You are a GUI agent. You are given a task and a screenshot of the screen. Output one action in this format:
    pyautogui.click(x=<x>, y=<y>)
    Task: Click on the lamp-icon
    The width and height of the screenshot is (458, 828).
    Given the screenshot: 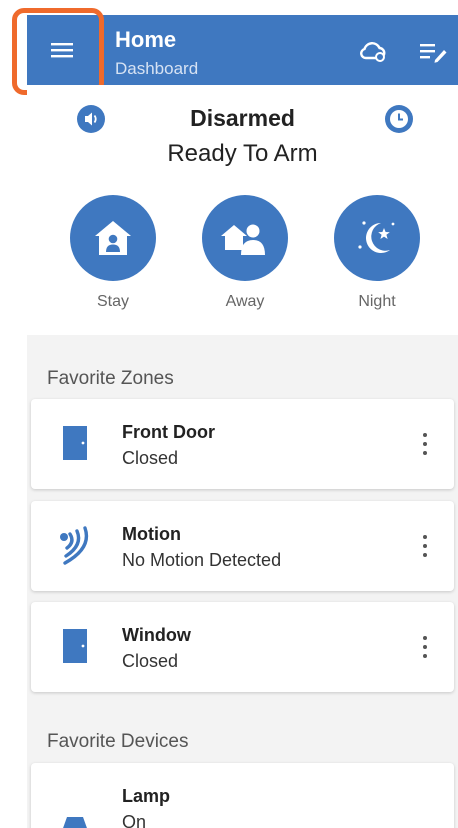 What is the action you would take?
    pyautogui.click(x=75, y=822)
    